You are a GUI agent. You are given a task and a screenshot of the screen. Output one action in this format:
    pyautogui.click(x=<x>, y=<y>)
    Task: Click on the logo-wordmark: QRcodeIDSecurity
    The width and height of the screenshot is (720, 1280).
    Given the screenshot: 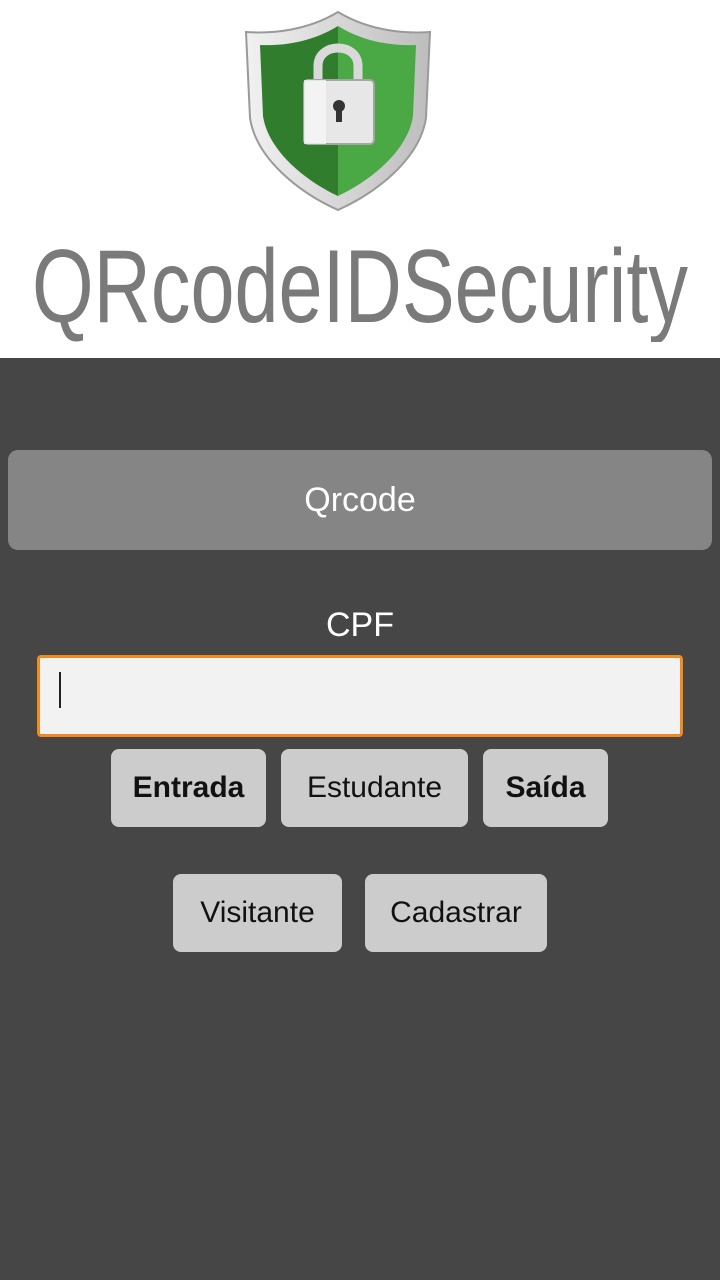 What is the action you would take?
    pyautogui.click(x=360, y=287)
    